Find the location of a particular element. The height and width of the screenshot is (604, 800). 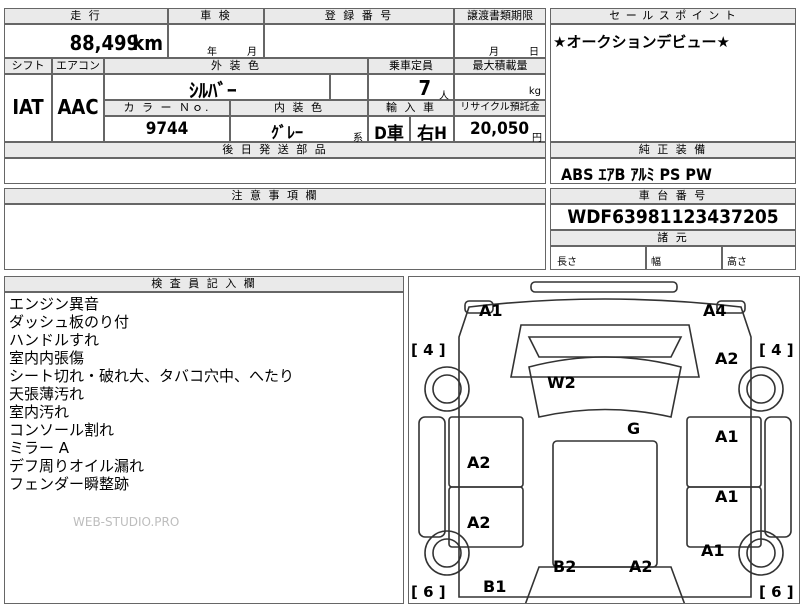

aircon-cell: AAC is located at coordinates (78, 108).